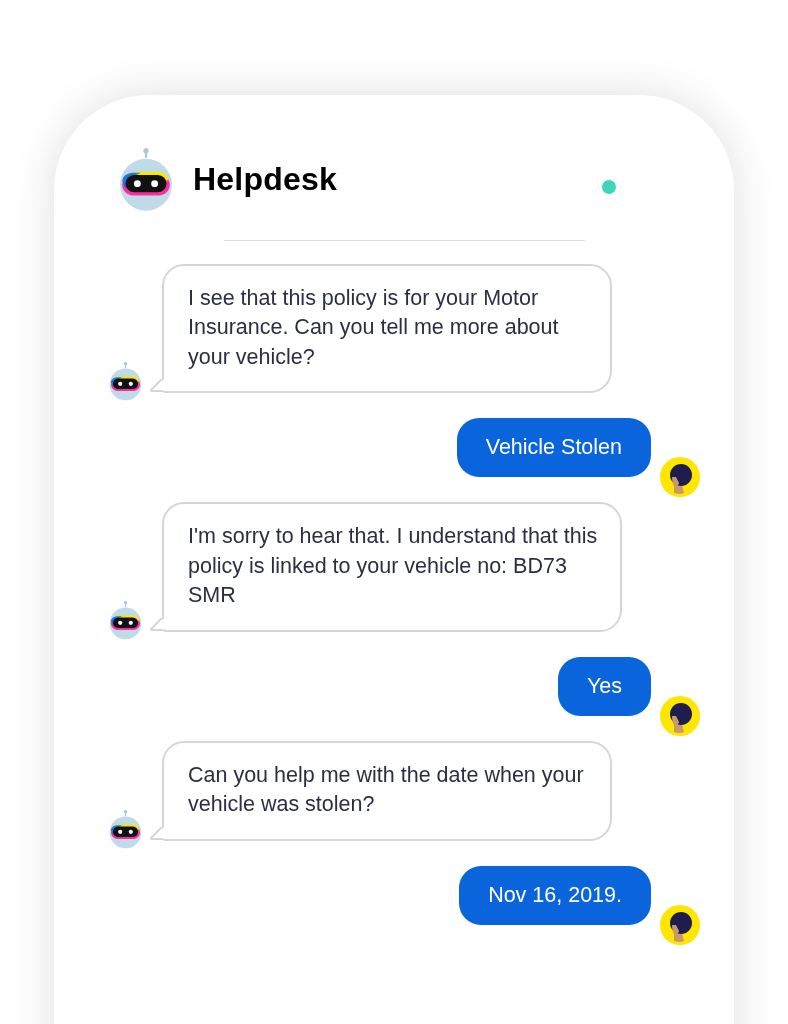 Image resolution: width=788 pixels, height=1024 pixels. What do you see at coordinates (392, 567) in the screenshot?
I see `bot-message: I'm sorry to hear that. I understand that this policy is linked to your vehicle no: BD73 SMR` at bounding box center [392, 567].